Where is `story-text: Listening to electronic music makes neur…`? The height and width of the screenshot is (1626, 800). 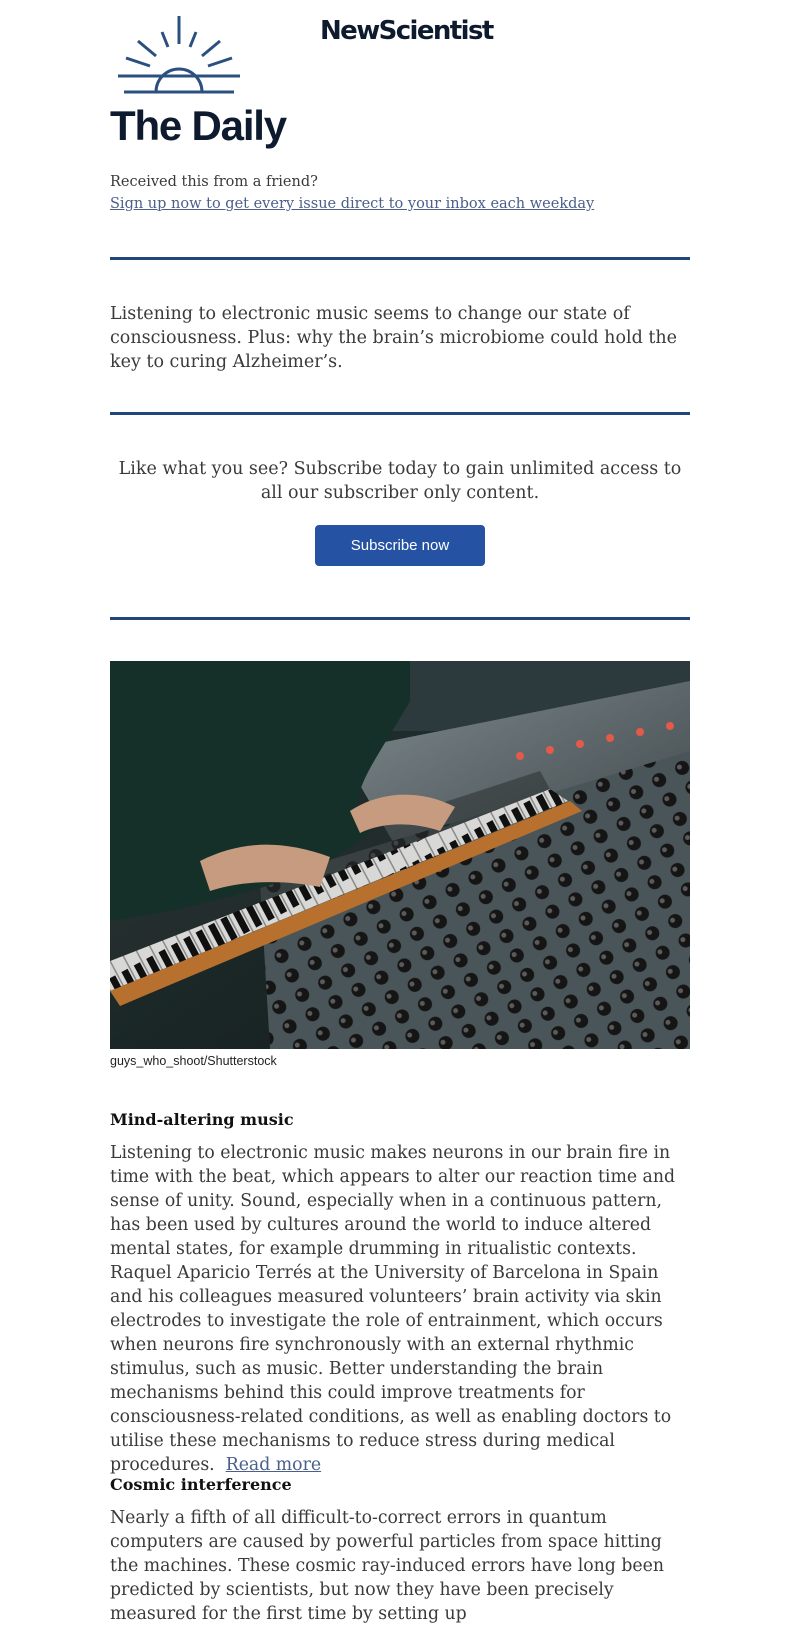 story-text: Listening to electronic music makes neur… is located at coordinates (393, 1309).